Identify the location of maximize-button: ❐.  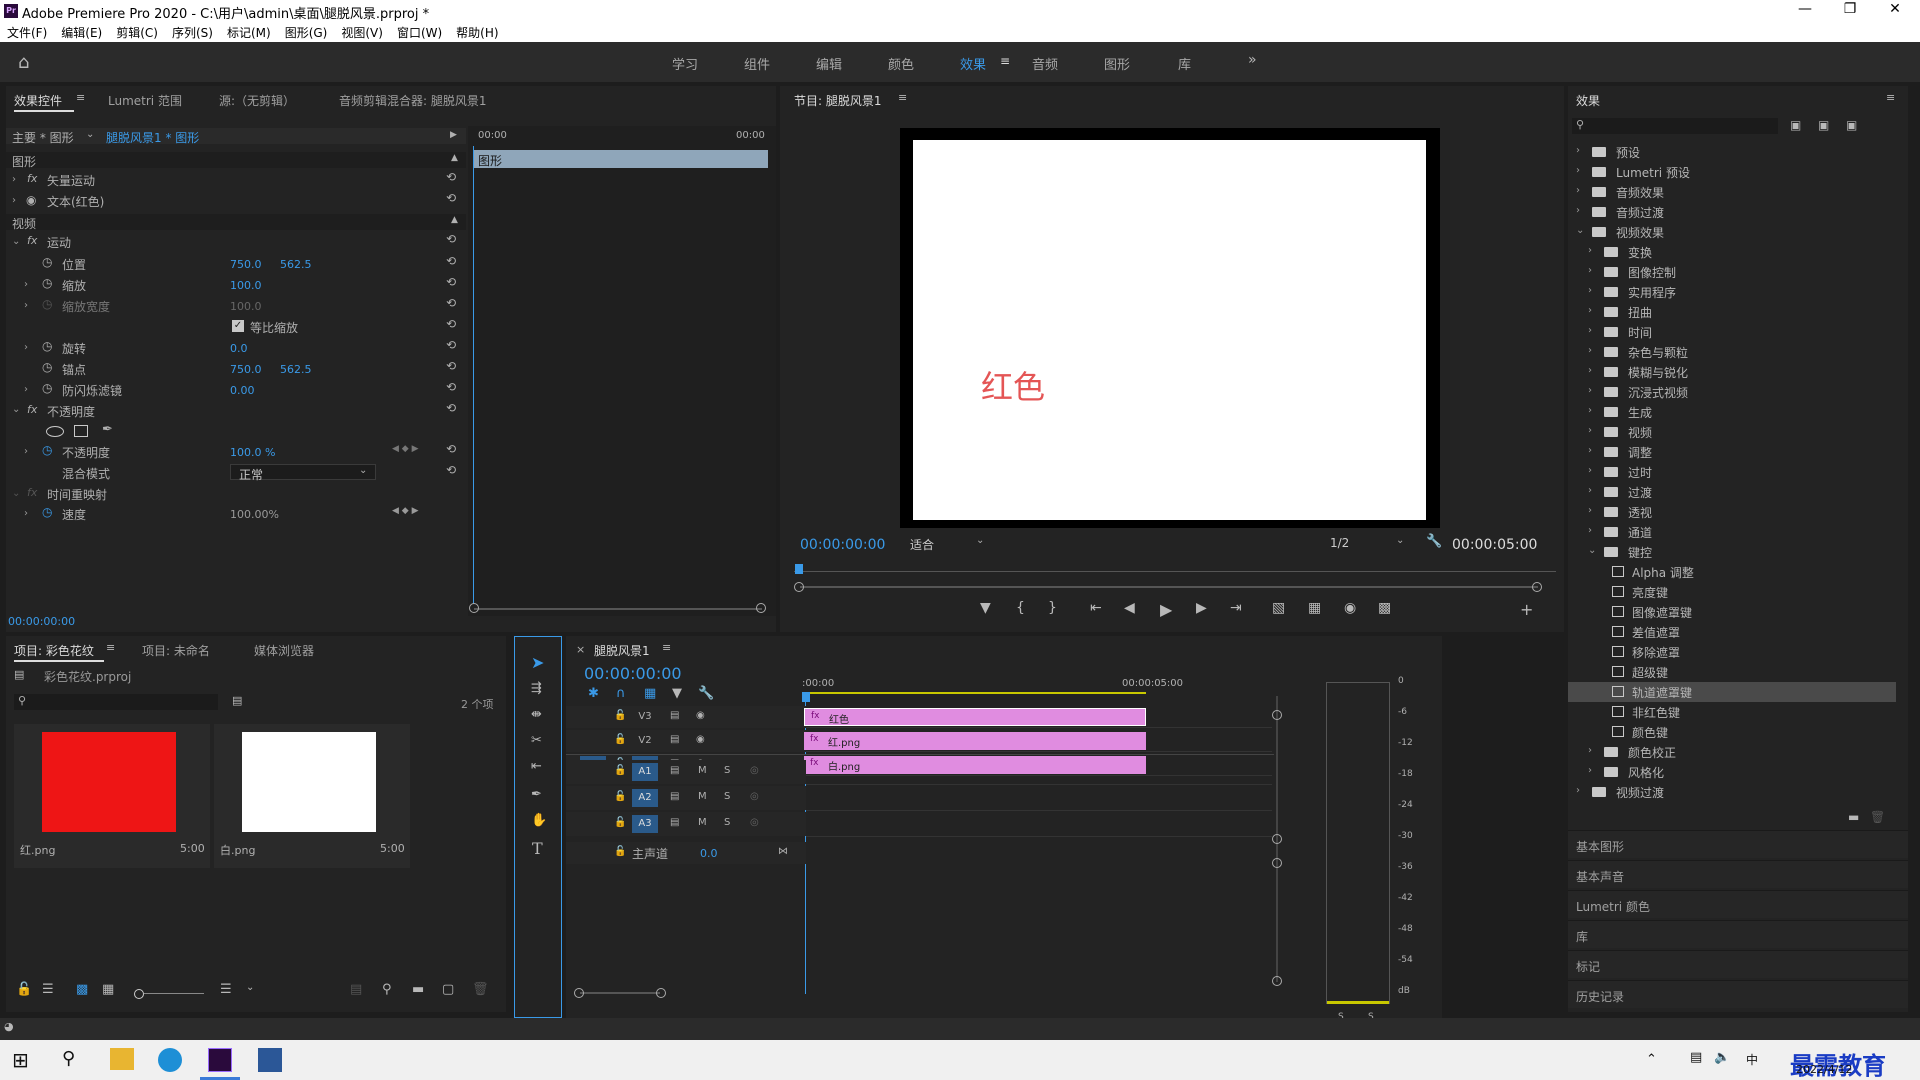
(1850, 9).